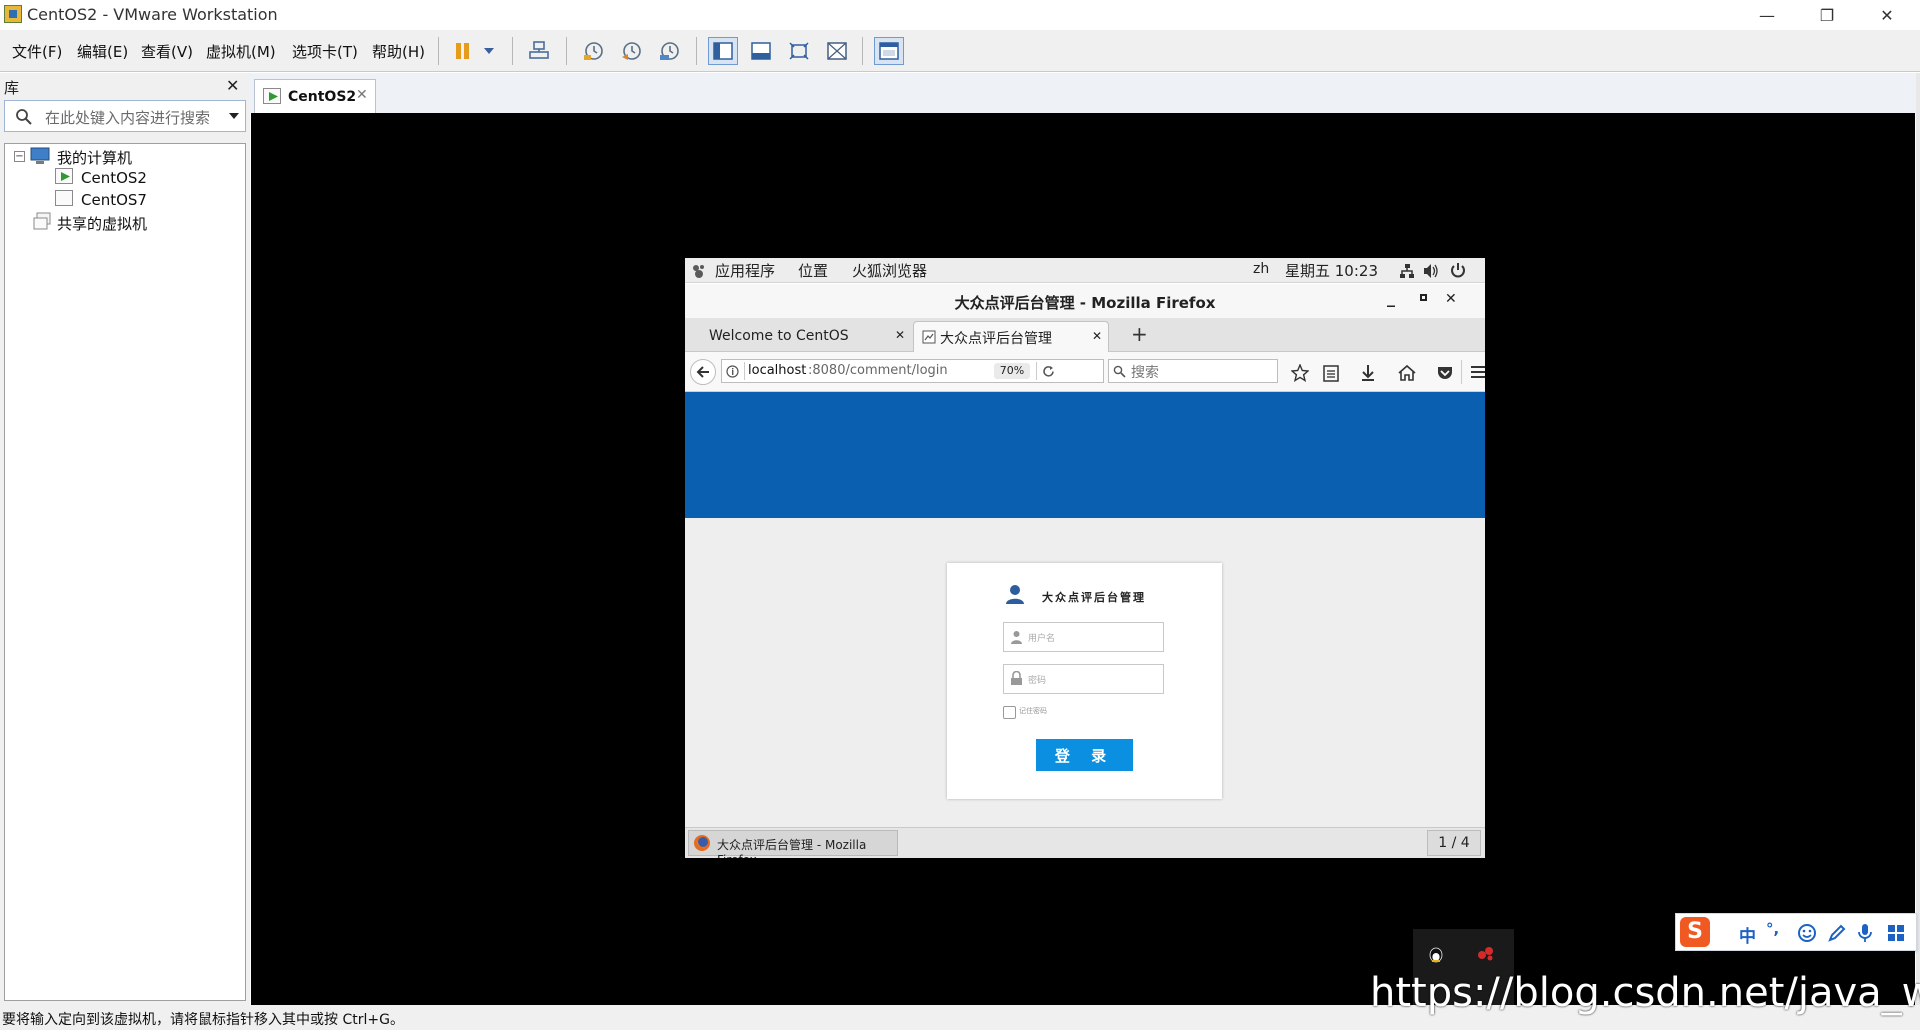 This screenshot has height=1030, width=1920. I want to click on tab-close-button: ✕, so click(362, 95).